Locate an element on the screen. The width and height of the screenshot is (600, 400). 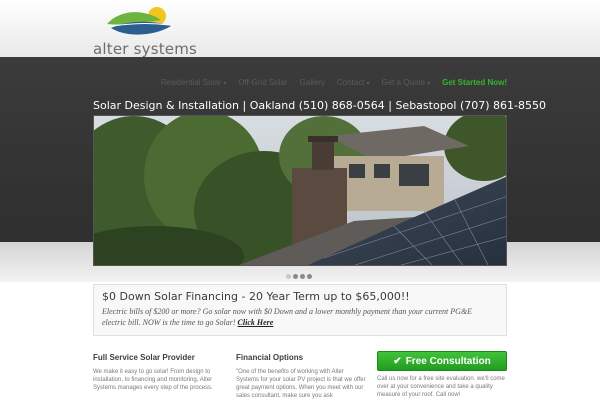
check-icon: ✔ is located at coordinates (397, 361).